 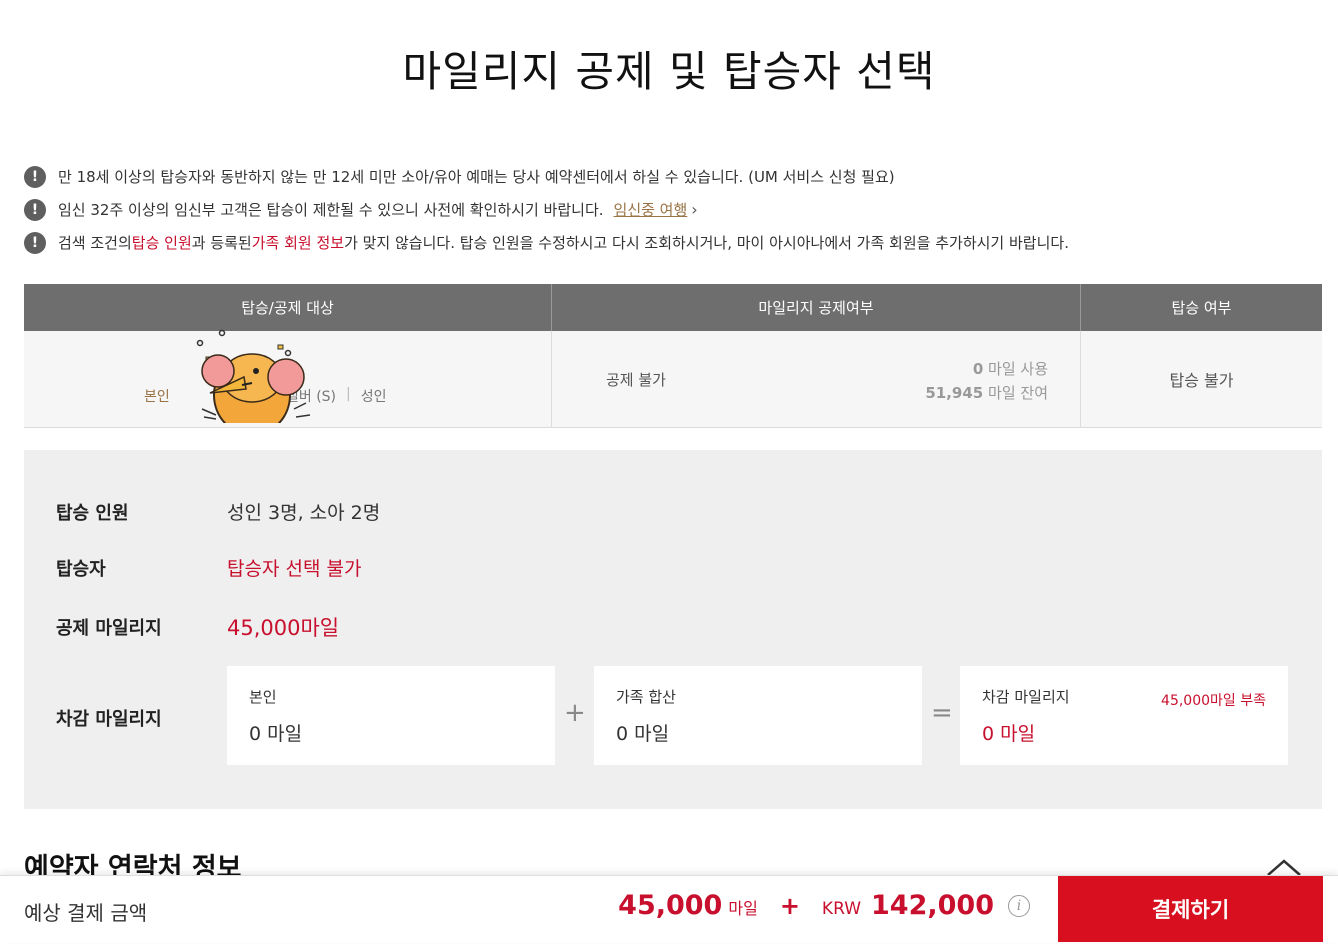 What do you see at coordinates (1018, 369) in the screenshot?
I see `miles-used-suffix: 마일 사용` at bounding box center [1018, 369].